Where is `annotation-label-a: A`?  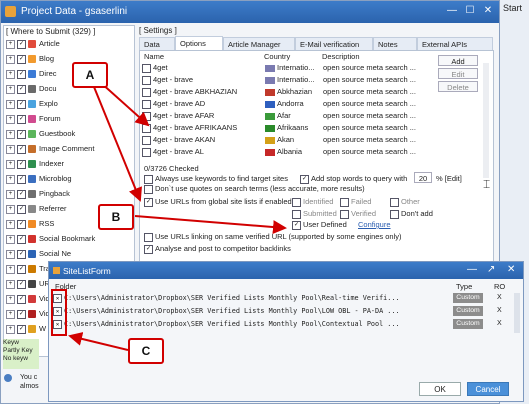 annotation-label-a: A is located at coordinates (90, 75).